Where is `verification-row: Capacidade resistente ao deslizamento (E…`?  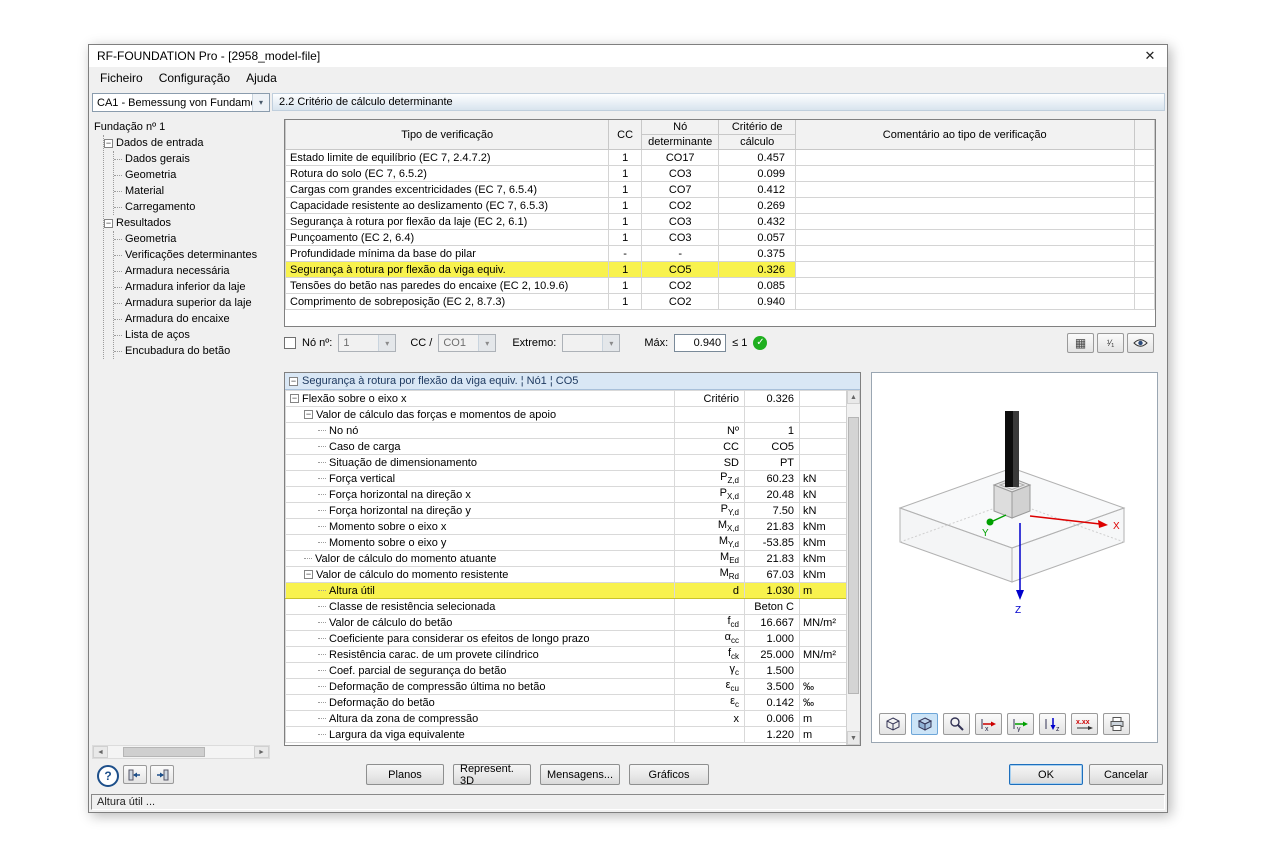 verification-row: Capacidade resistente ao deslizamento (E… is located at coordinates (720, 205).